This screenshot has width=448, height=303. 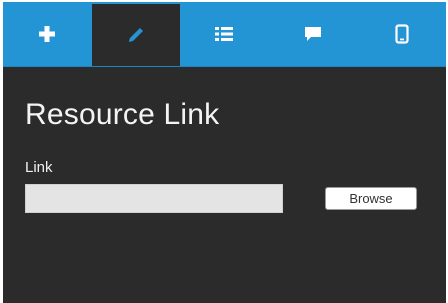 I want to click on list-icon, so click(x=224, y=34).